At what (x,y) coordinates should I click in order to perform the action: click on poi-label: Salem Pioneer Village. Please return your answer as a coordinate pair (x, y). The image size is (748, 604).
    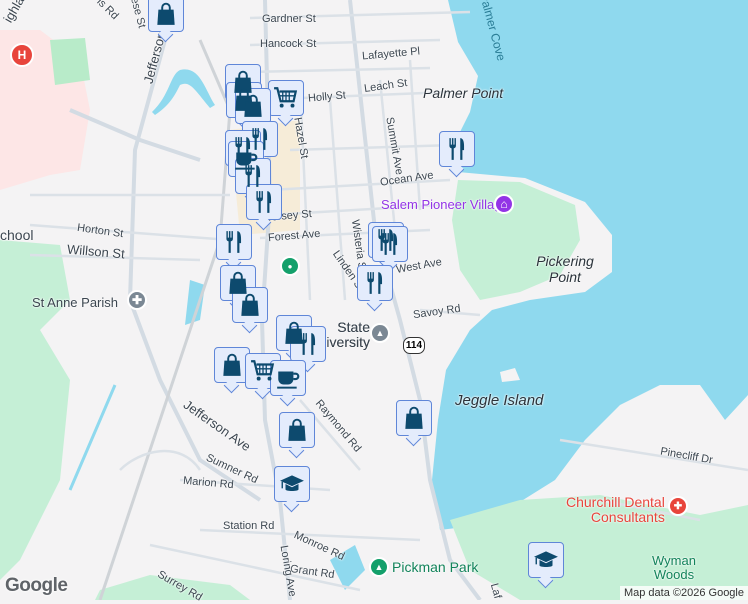
    Looking at the image, I should click on (445, 204).